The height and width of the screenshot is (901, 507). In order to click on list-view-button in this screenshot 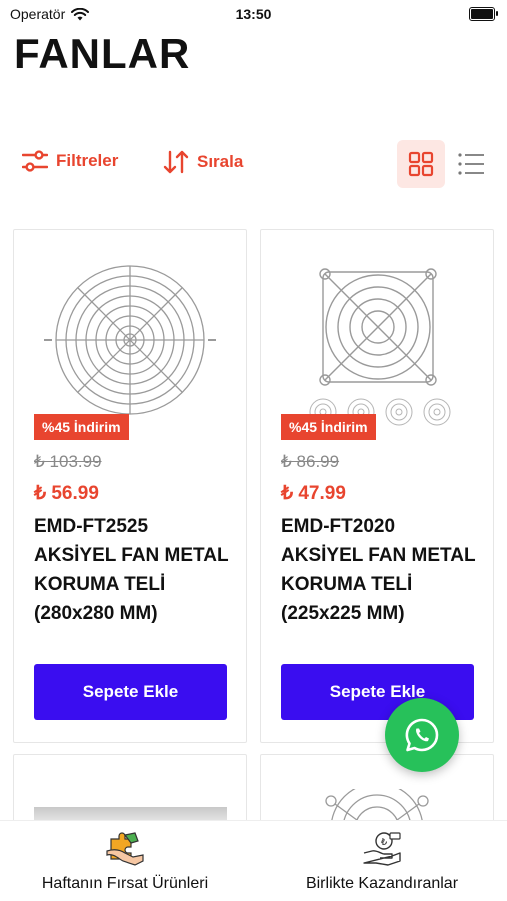, I will do `click(471, 164)`.